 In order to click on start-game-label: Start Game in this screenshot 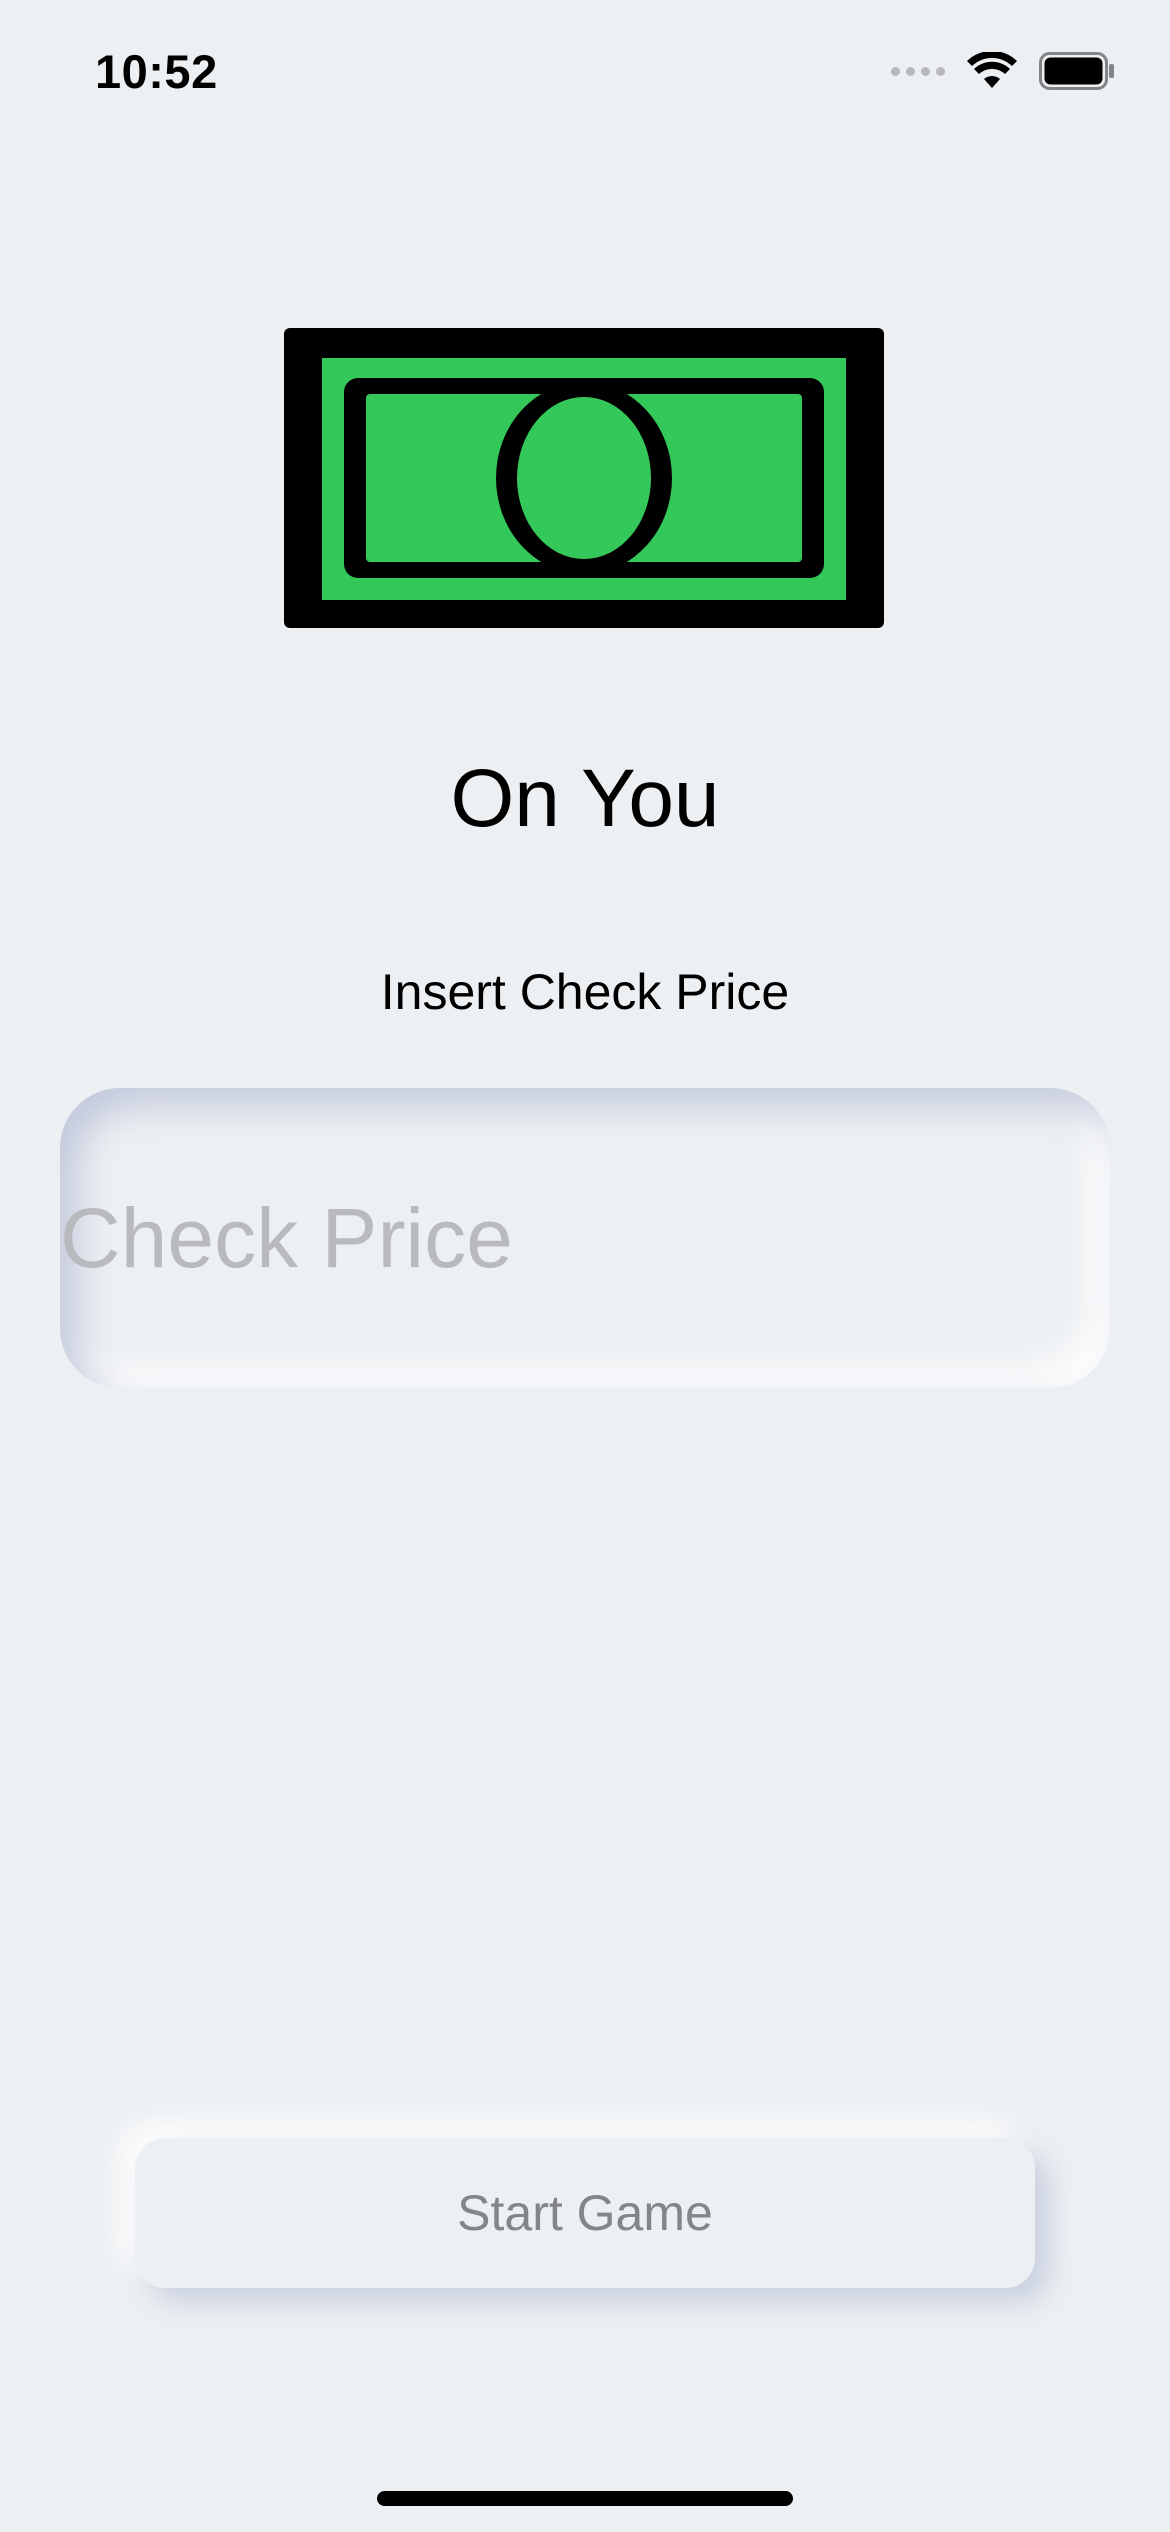, I will do `click(585, 2213)`.